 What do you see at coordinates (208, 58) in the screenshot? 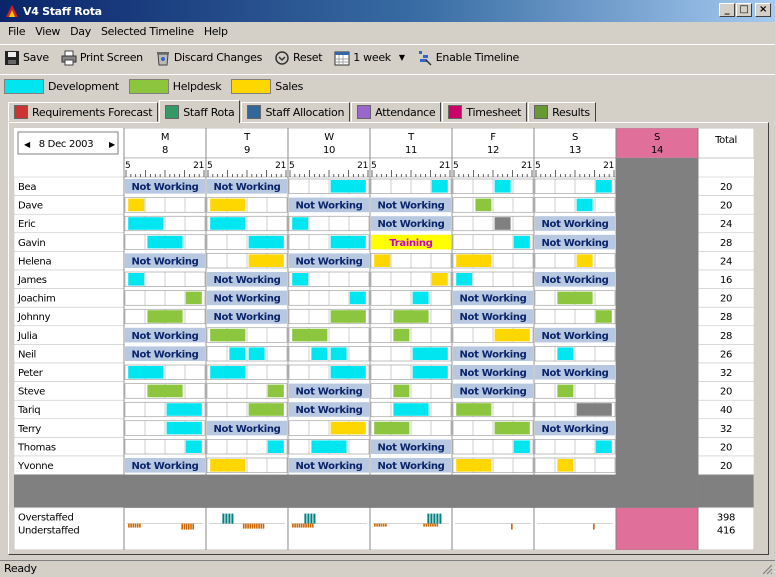
I see `discard-changes-button: Discard Changes` at bounding box center [208, 58].